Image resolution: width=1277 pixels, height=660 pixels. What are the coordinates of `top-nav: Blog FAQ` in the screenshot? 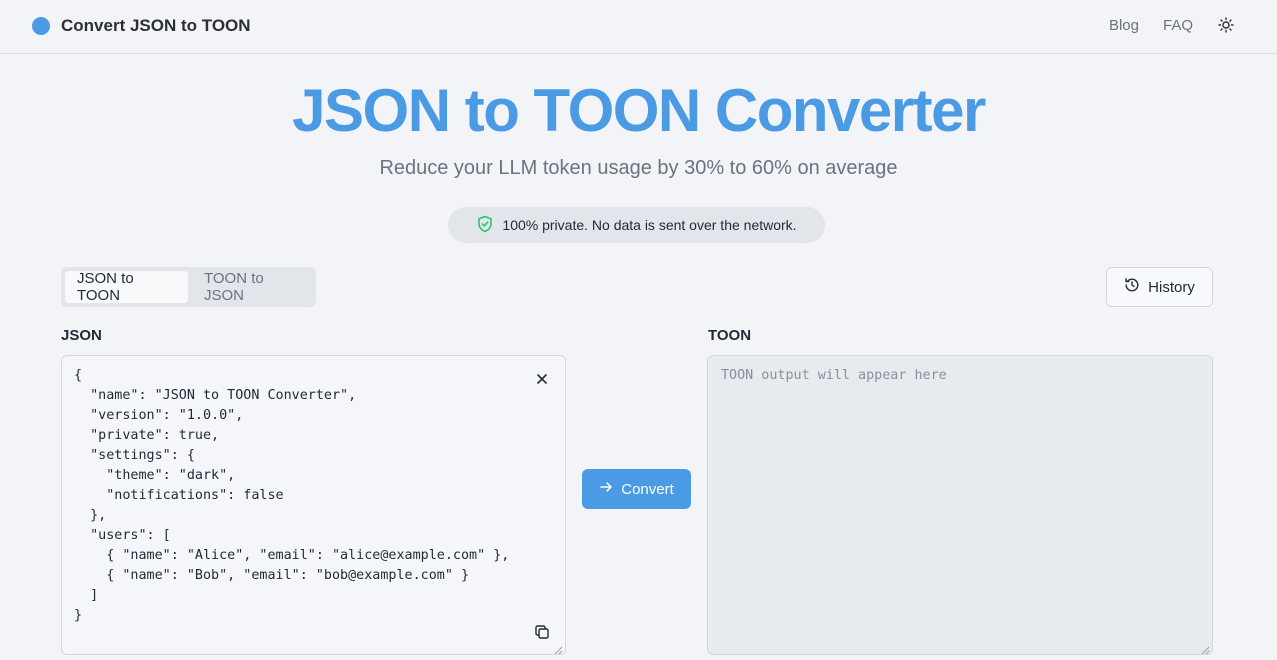 It's located at (1172, 25).